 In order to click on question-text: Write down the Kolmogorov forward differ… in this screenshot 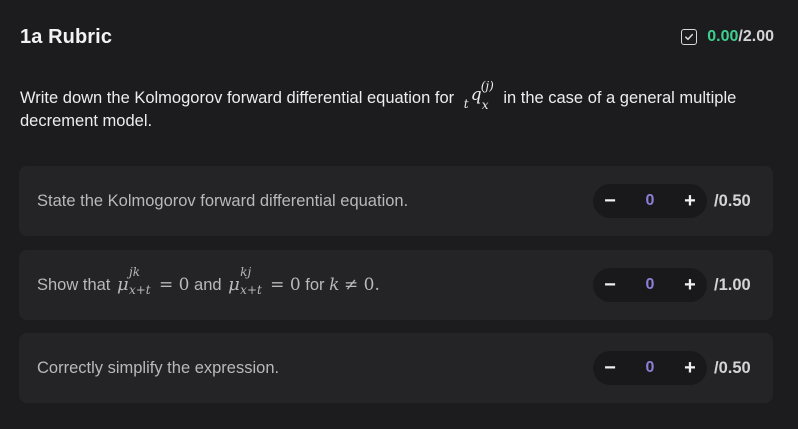, I will do `click(389, 106)`.